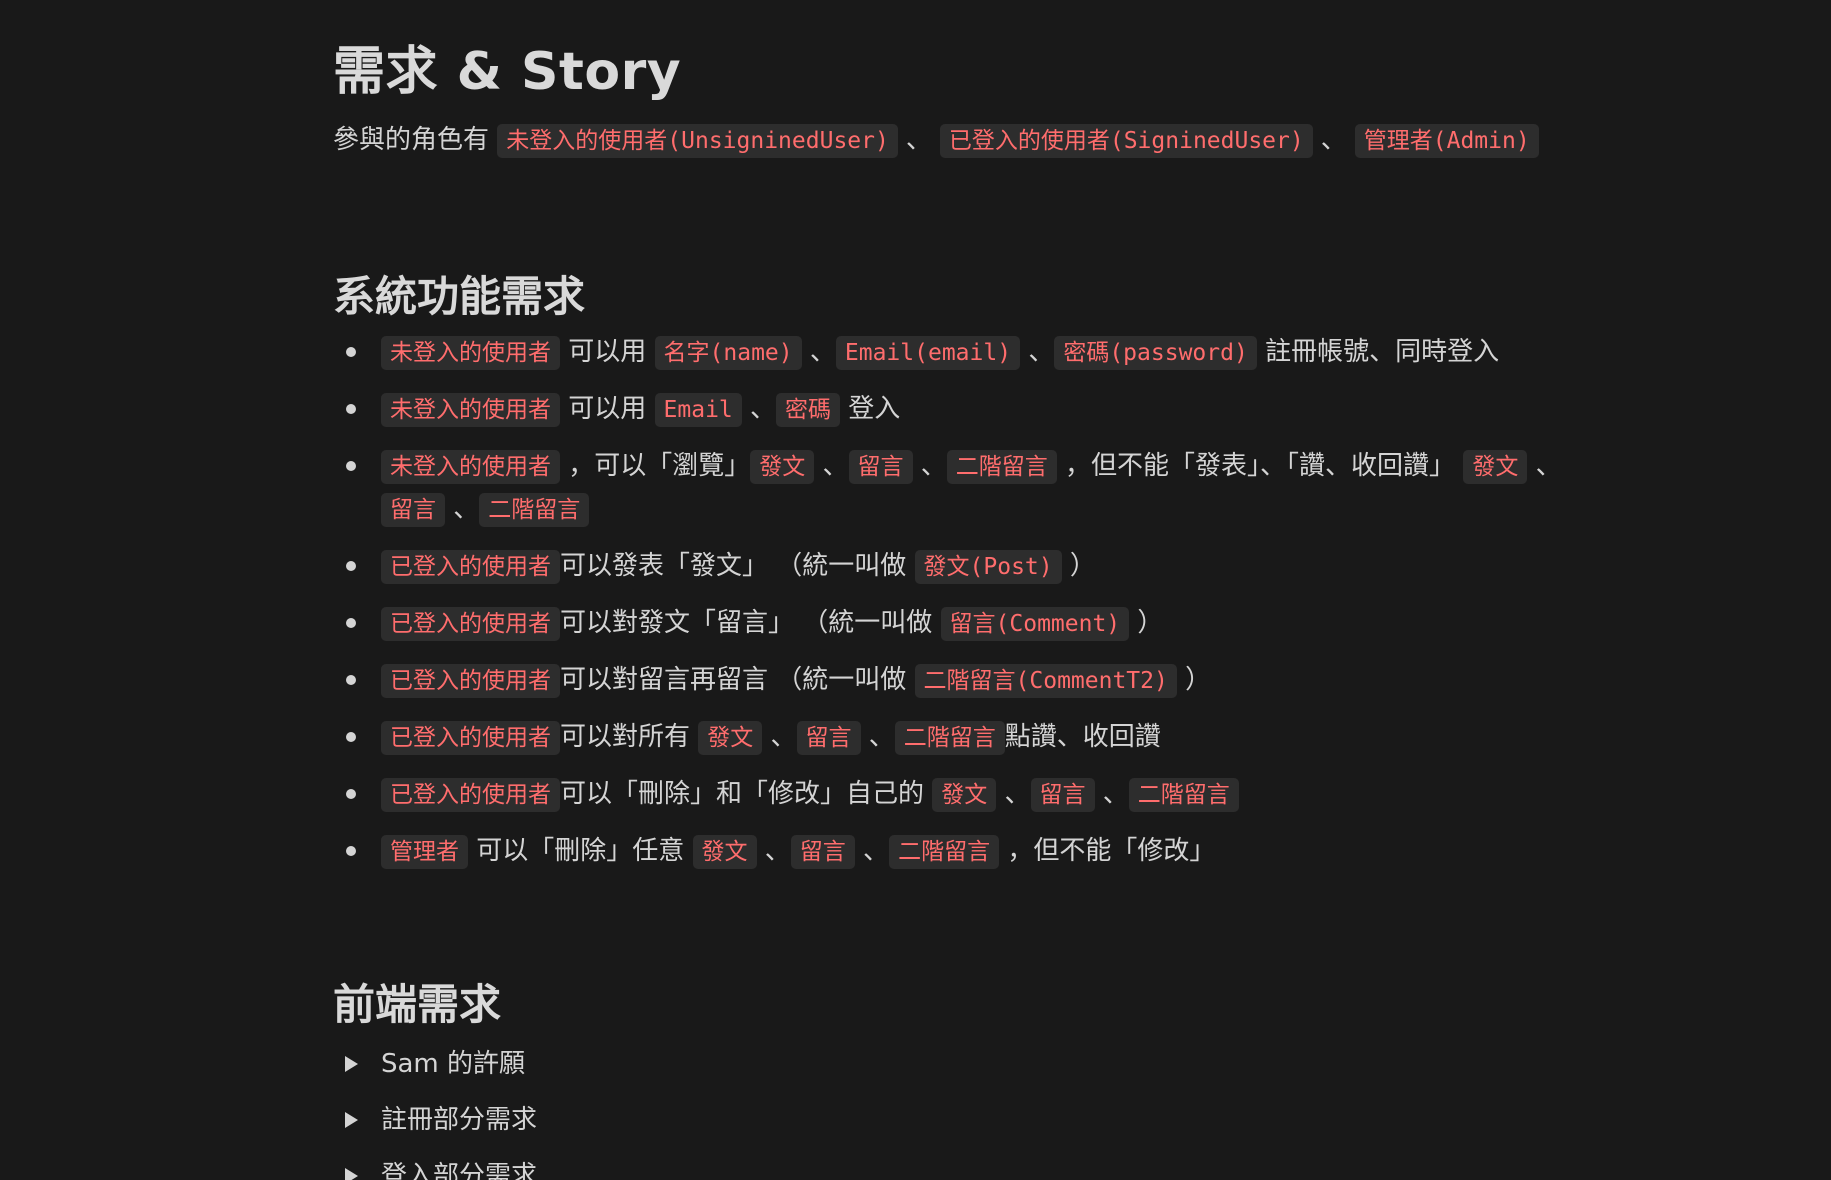  I want to click on list-item: 已登入的使用者 可以「刪除」和「修改」自己的 發文 、留言 、二階留言, so click(953, 794).